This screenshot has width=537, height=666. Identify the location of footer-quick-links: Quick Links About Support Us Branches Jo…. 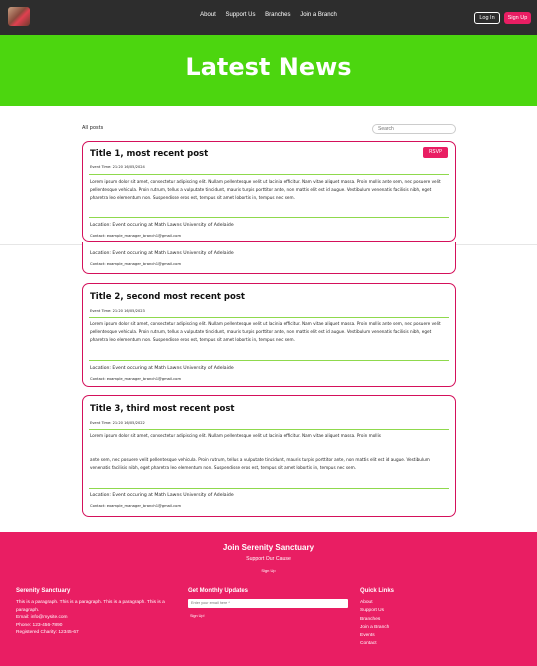
(420, 618).